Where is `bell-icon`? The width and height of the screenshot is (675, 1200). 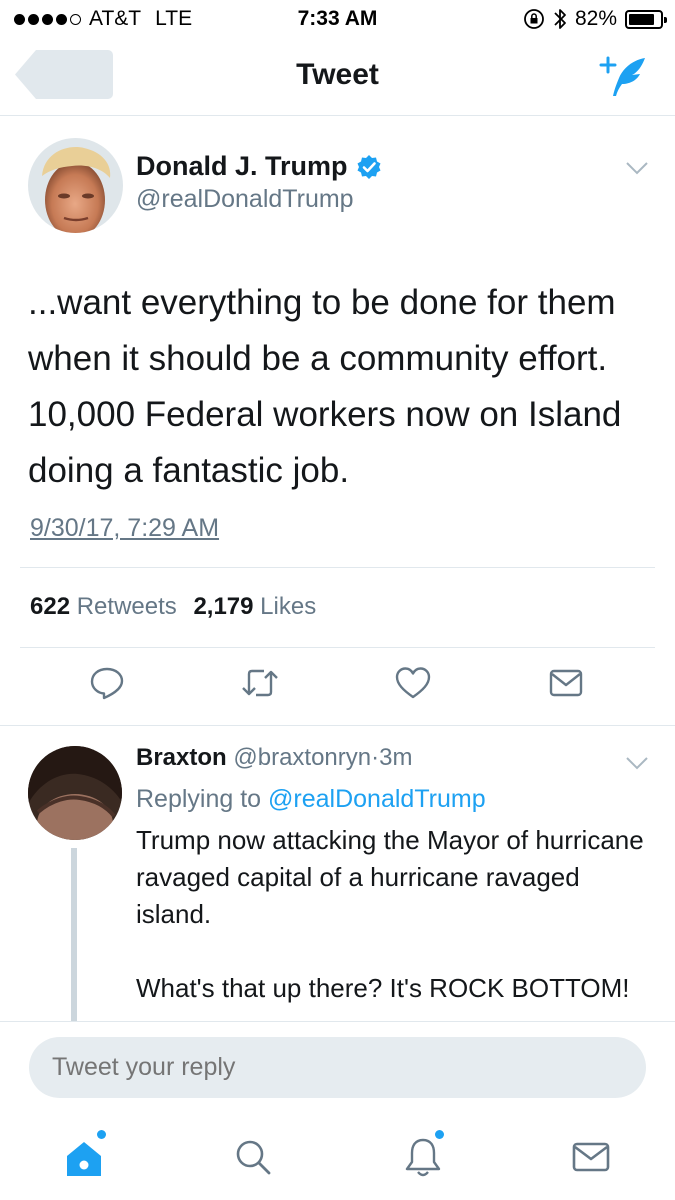
bell-icon is located at coordinates (423, 1157).